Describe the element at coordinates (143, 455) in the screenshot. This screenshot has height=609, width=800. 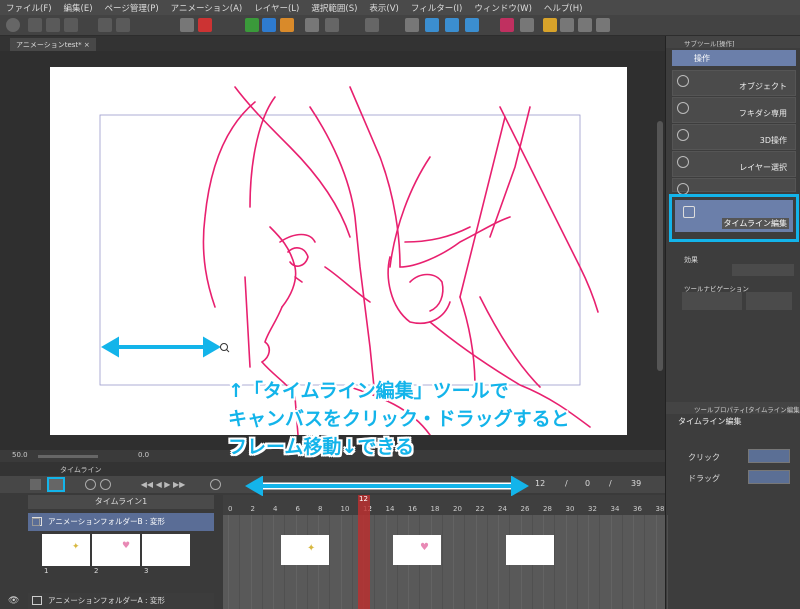
I see `angle-value: 0.0` at that location.